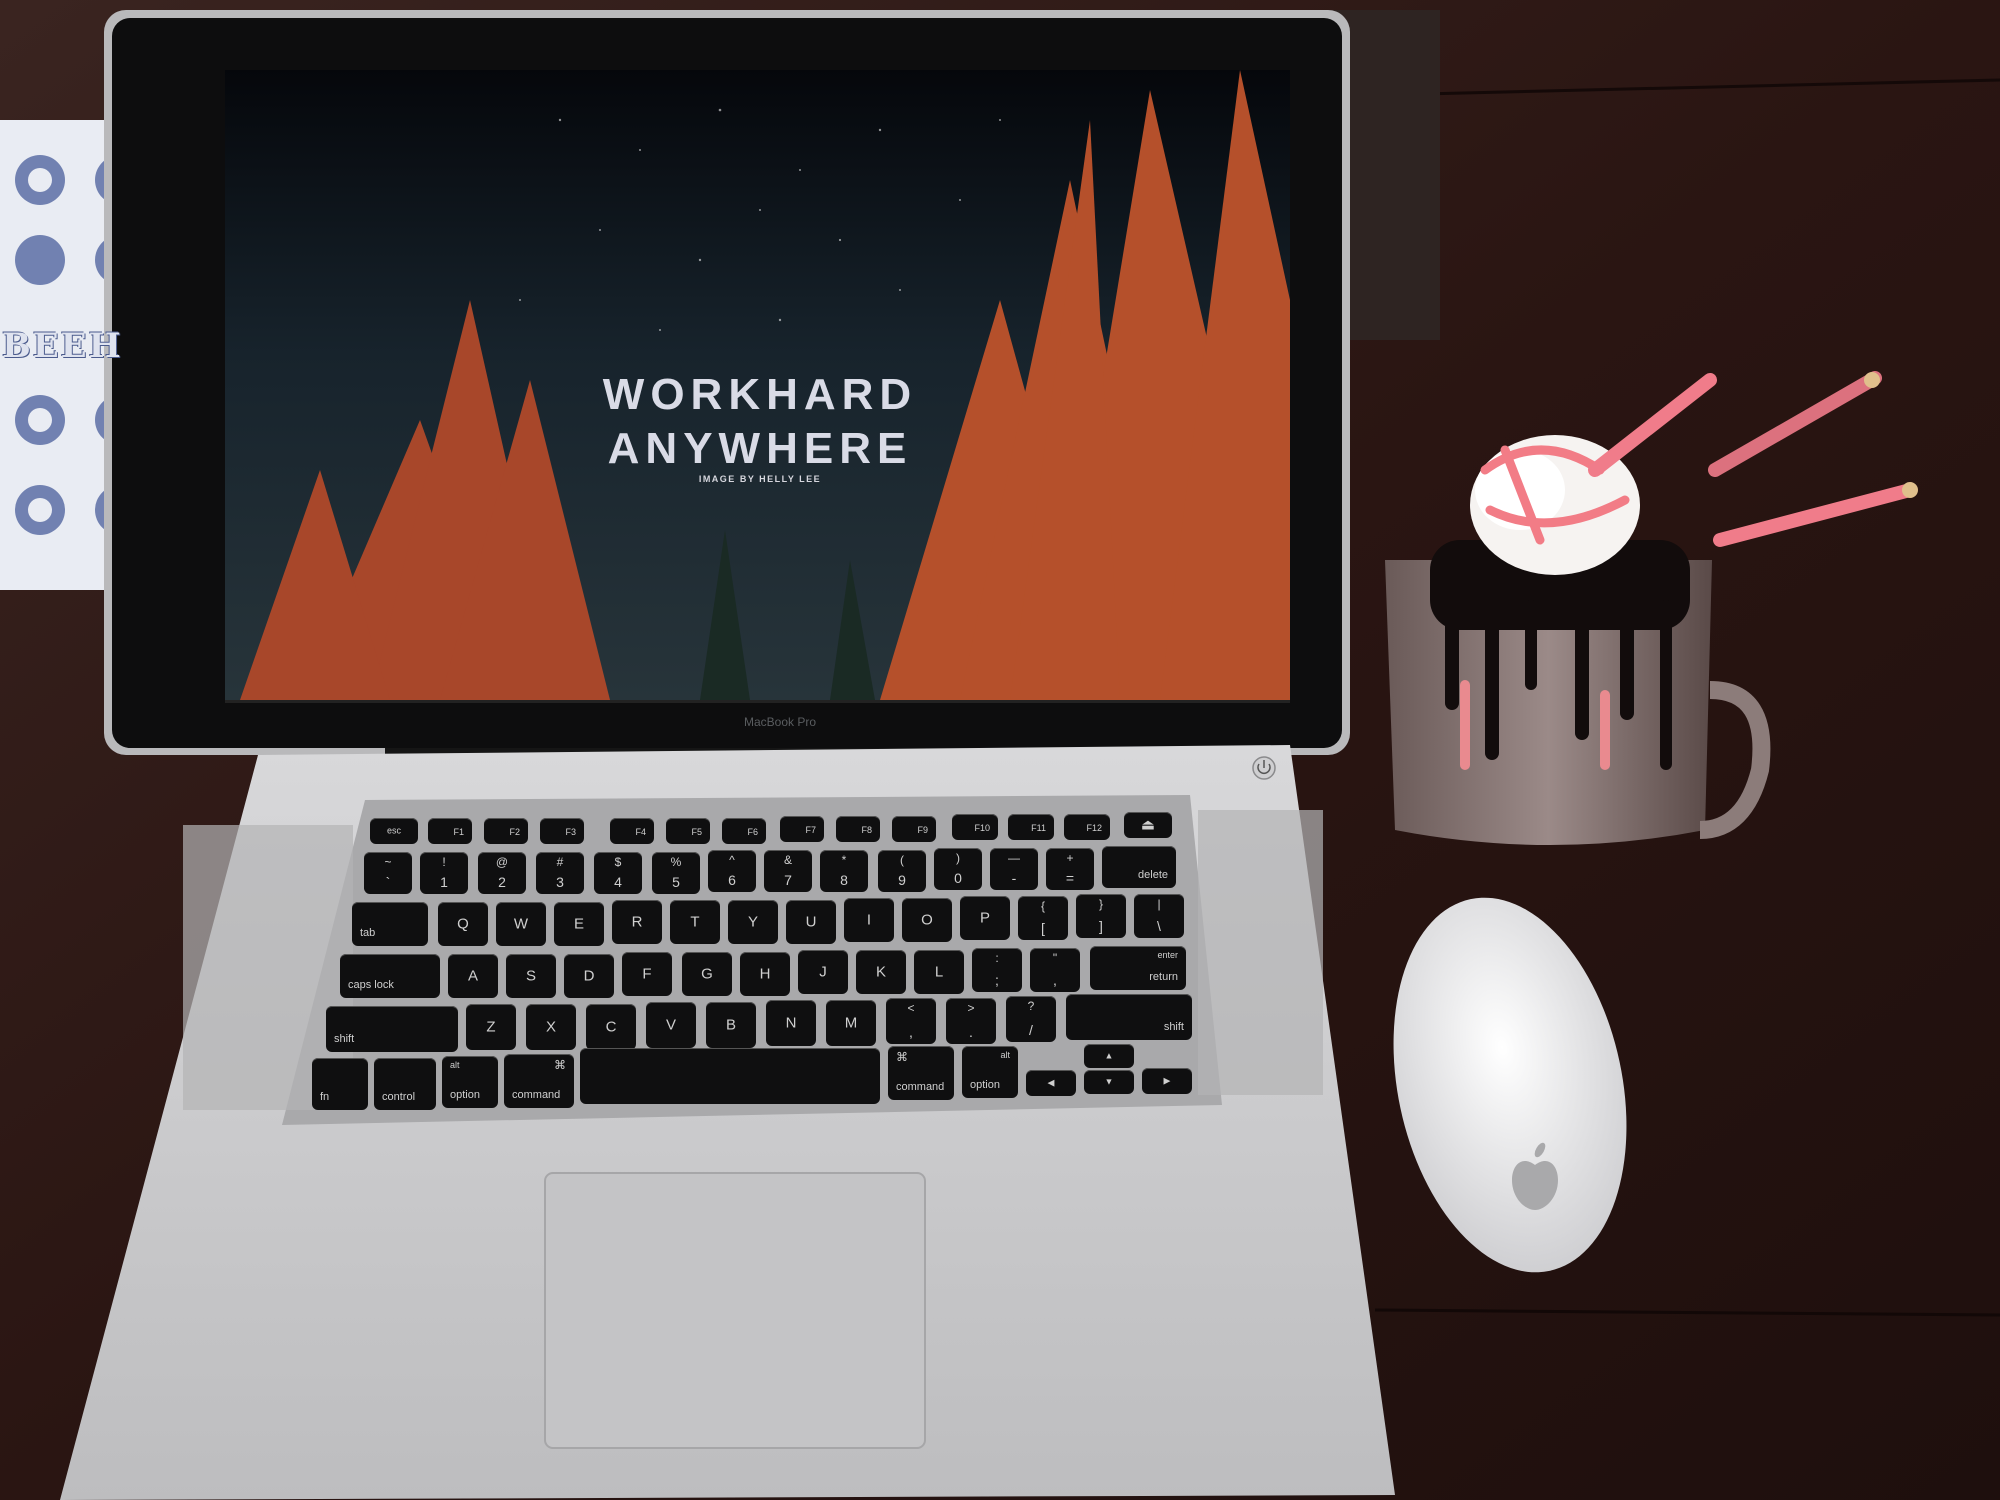  What do you see at coordinates (340, 1084) in the screenshot?
I see `key-fn: fn` at bounding box center [340, 1084].